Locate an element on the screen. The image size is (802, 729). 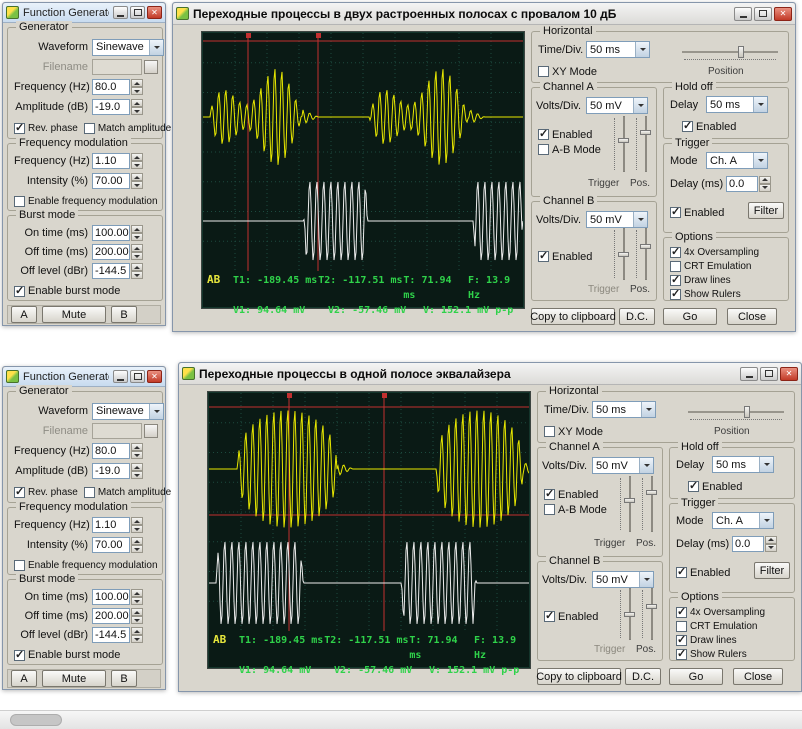
draw-lines-checkbox: Draw lines is located at coordinates (700, 279).